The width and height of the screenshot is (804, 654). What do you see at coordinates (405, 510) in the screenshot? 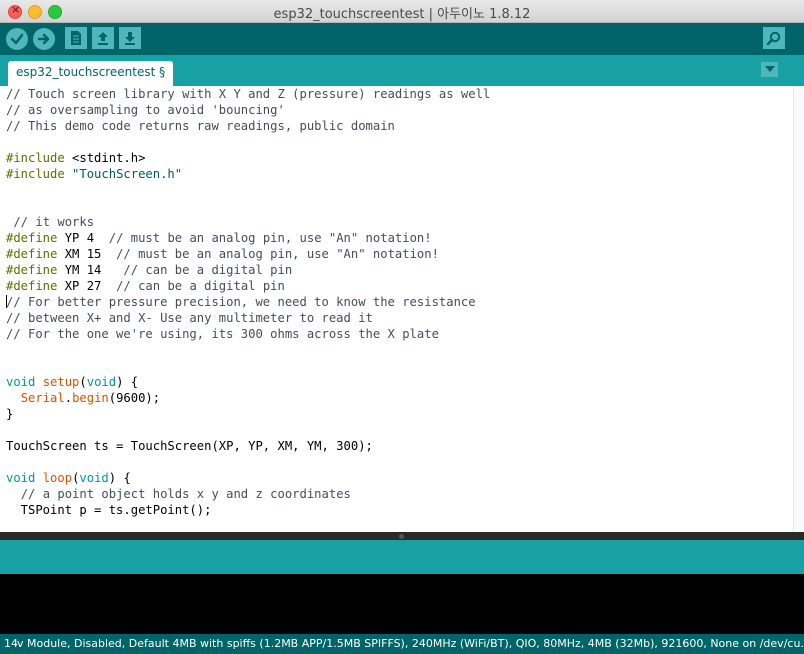
I see `code-line: TSPoint p = ts.getPoint();` at bounding box center [405, 510].